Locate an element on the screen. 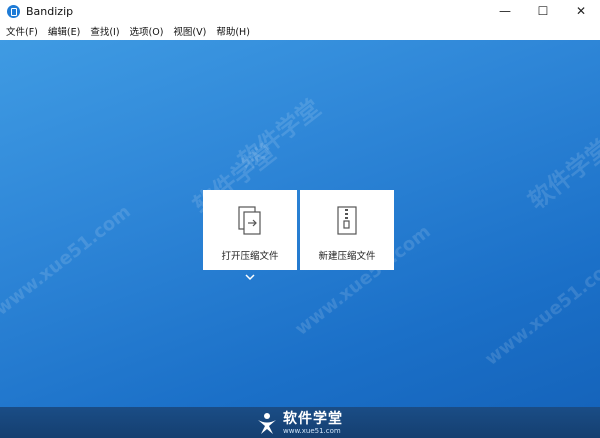  open-archive-card: 打开压缩文件 is located at coordinates (250, 230).